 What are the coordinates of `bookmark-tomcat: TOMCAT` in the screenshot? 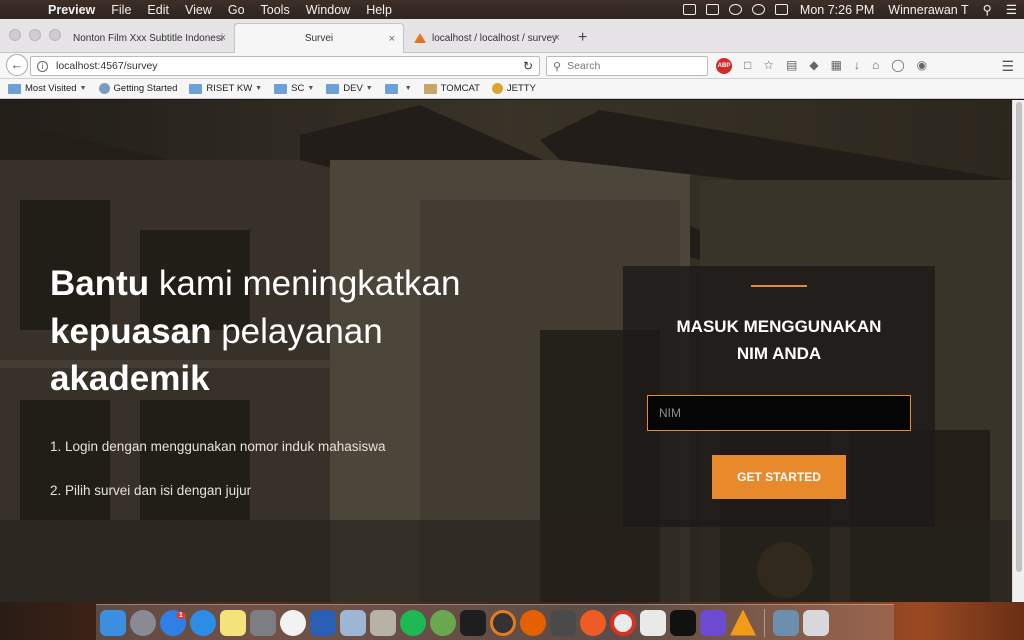 It's located at (451, 88).